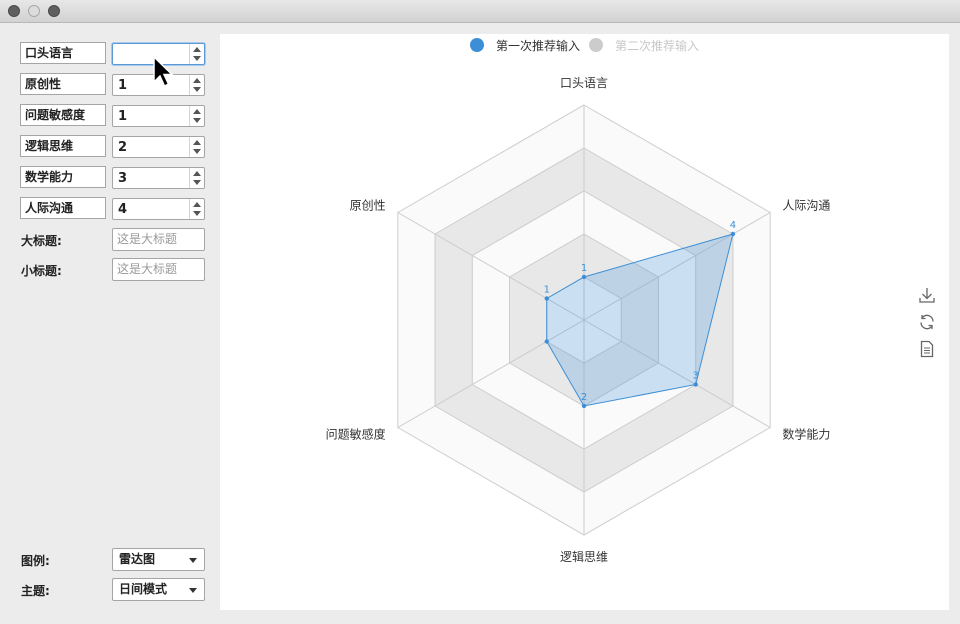 The image size is (960, 624). Describe the element at coordinates (63, 53) in the screenshot. I see `indicator-label-oral-language: 口头语言` at that location.